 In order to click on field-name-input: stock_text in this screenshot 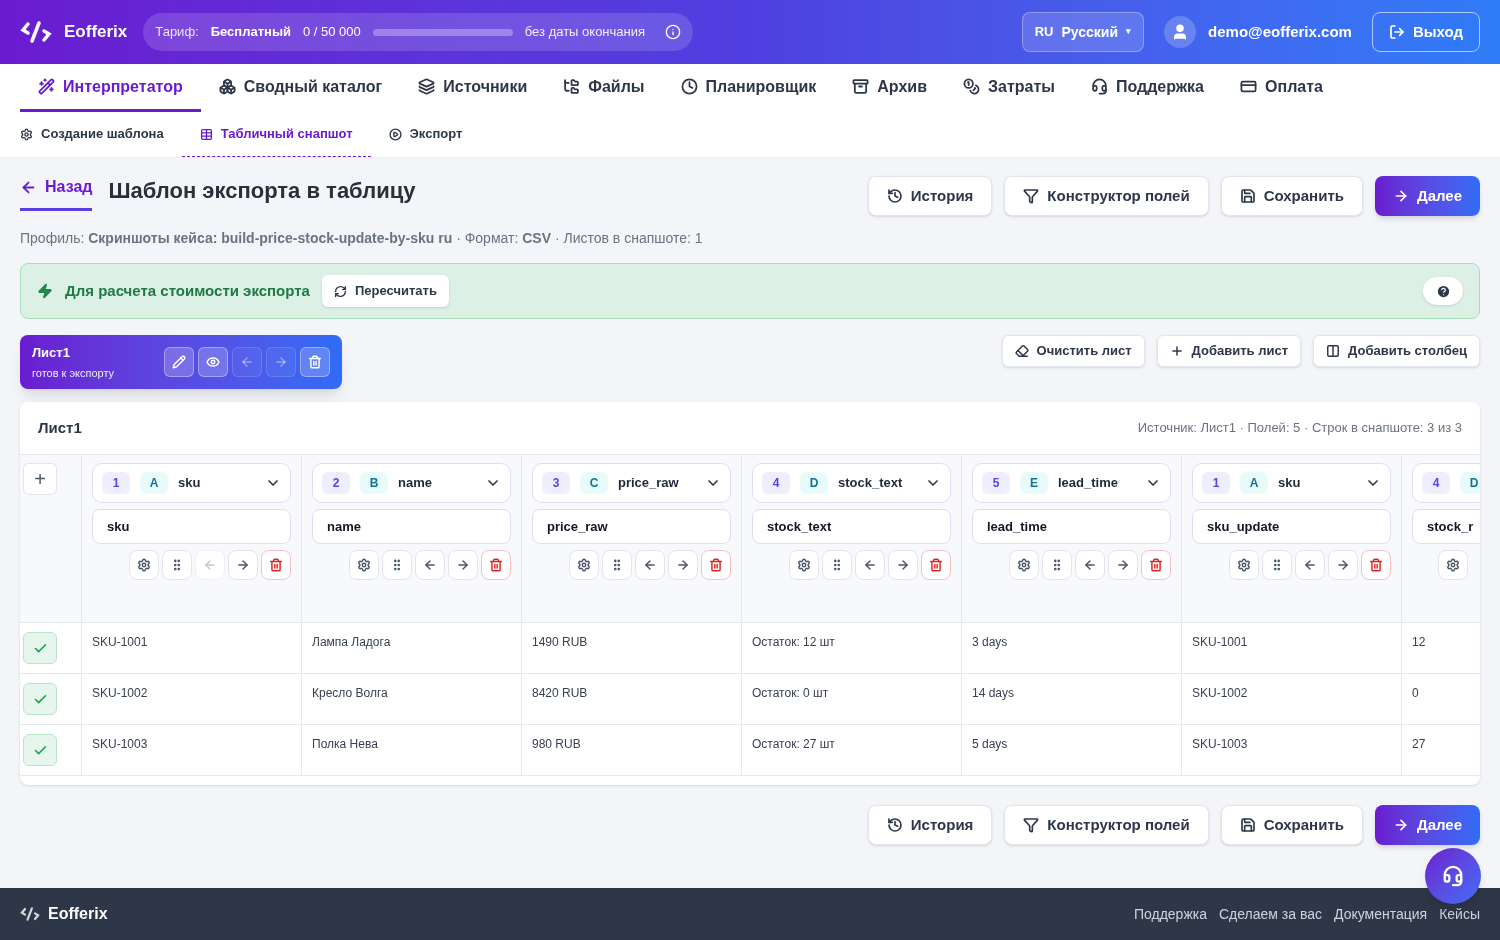, I will do `click(851, 526)`.